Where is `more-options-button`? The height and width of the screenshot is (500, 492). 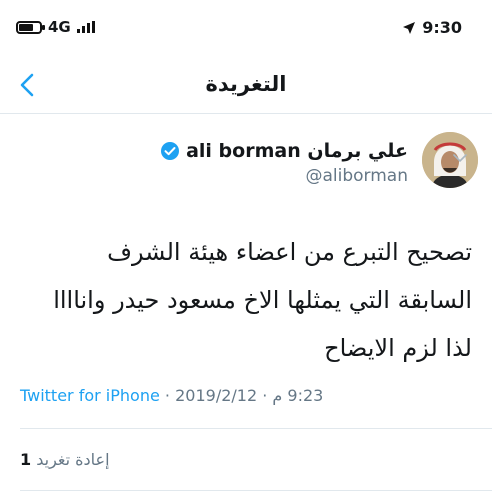
more-options-button is located at coordinates (460, 157).